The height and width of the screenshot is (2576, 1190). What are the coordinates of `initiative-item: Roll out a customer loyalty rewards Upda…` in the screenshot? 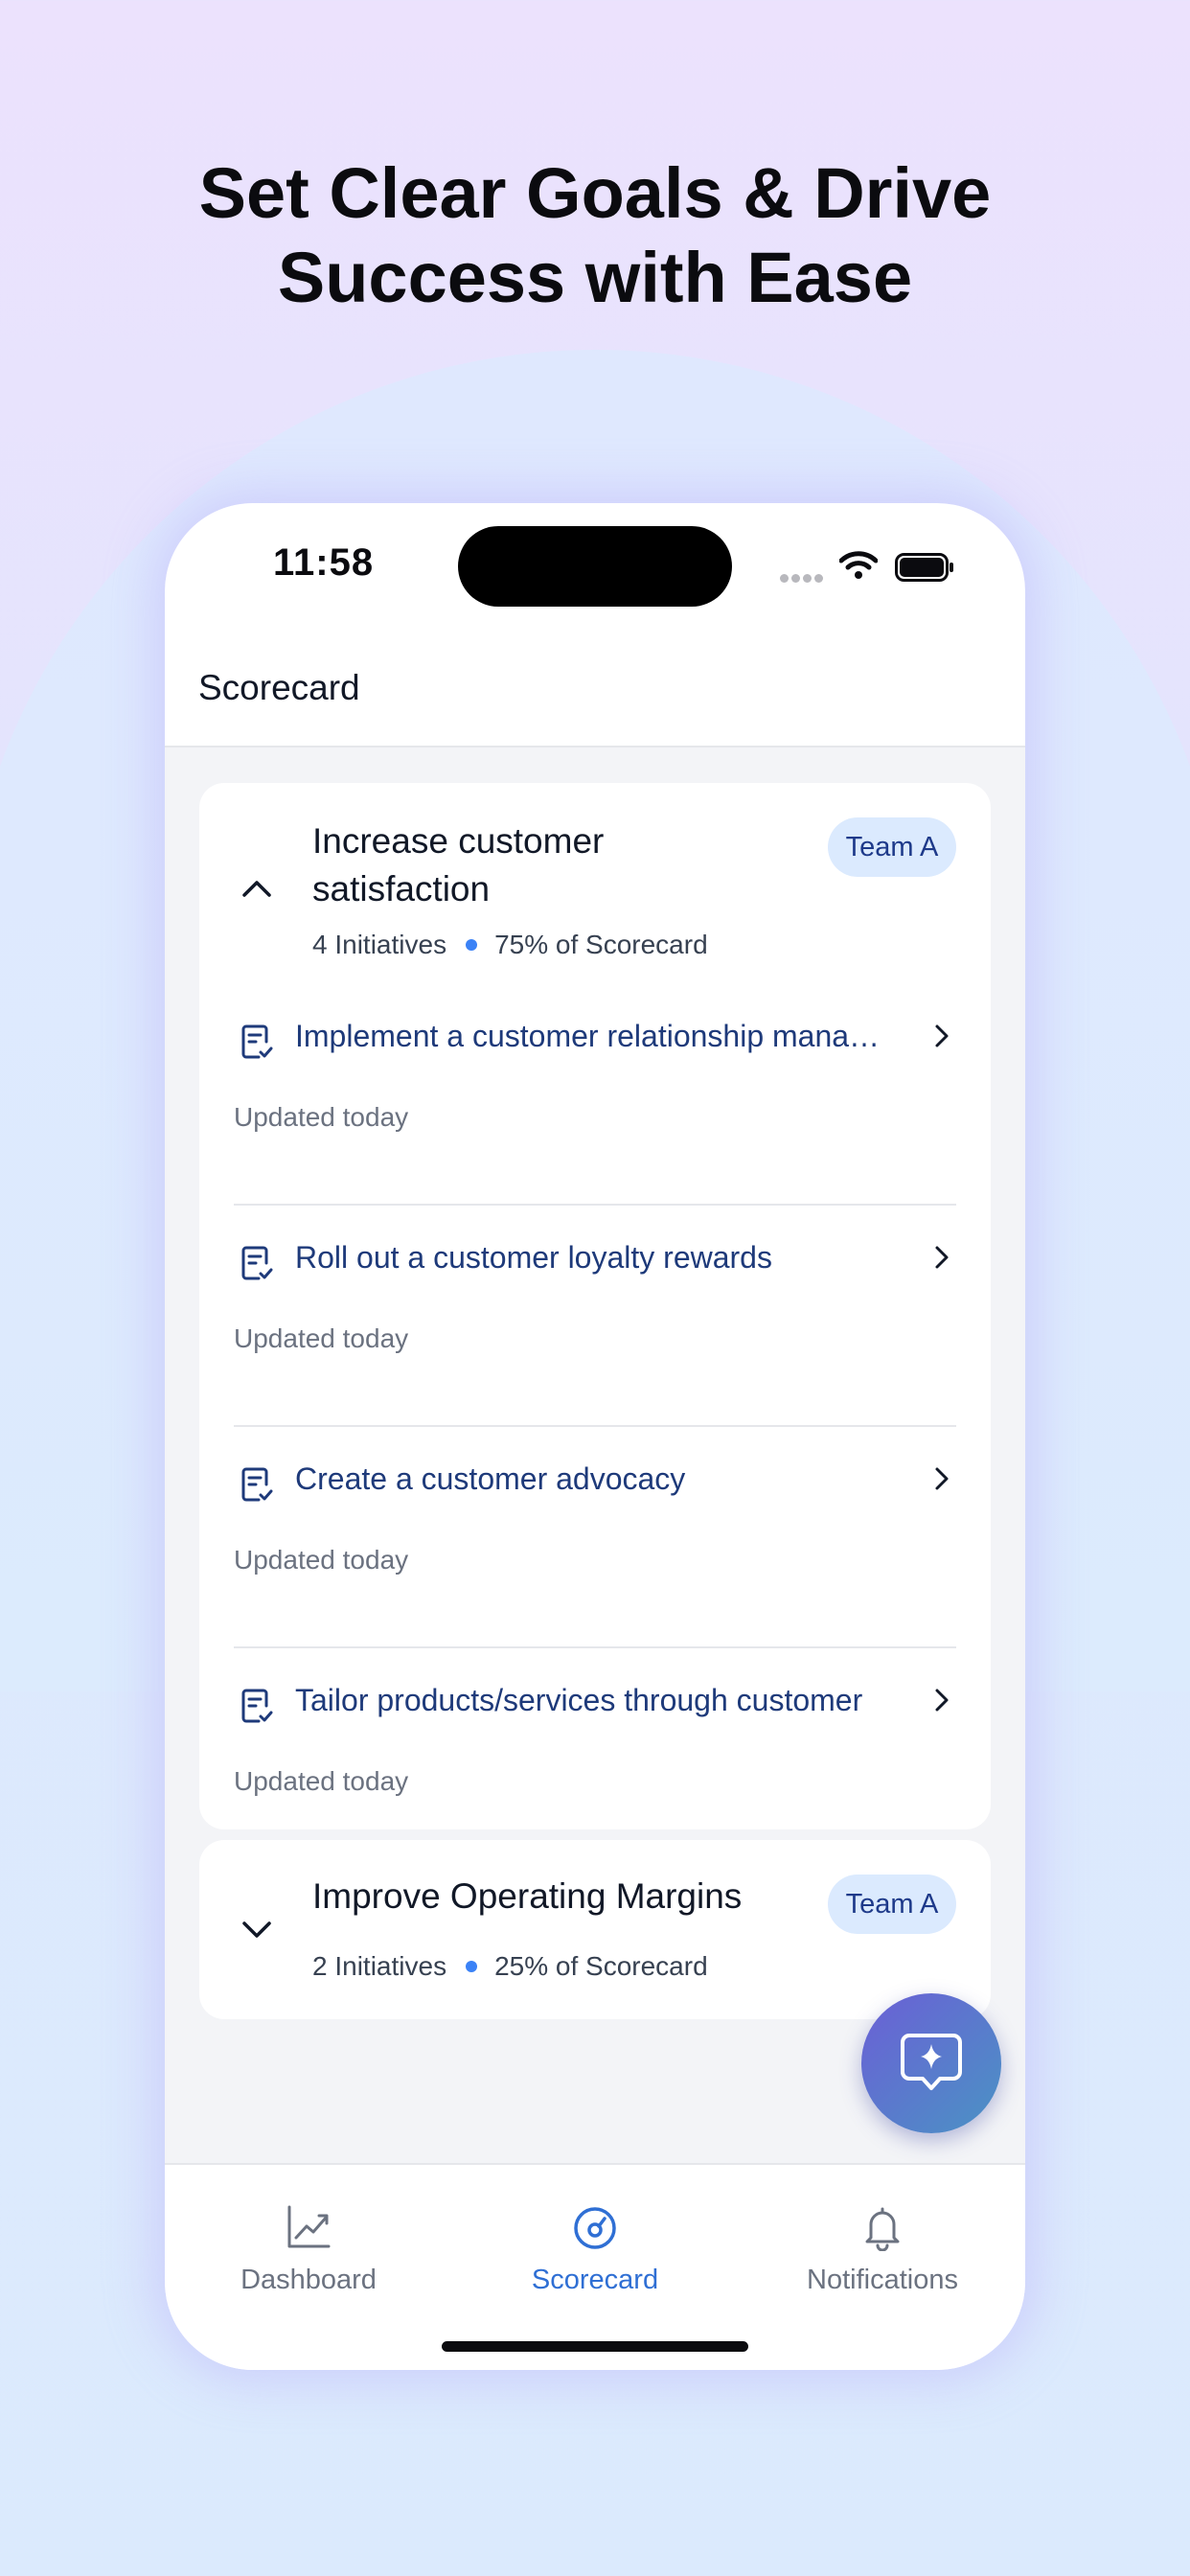 It's located at (595, 1316).